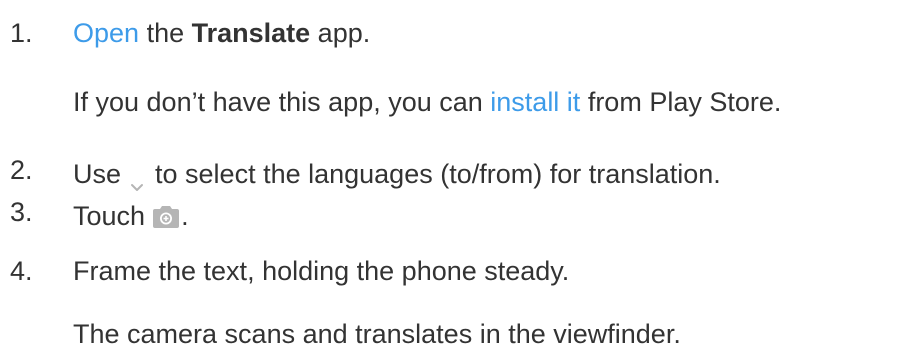 This screenshot has height=356, width=912. What do you see at coordinates (106, 33) in the screenshot?
I see `open-link: Open` at bounding box center [106, 33].